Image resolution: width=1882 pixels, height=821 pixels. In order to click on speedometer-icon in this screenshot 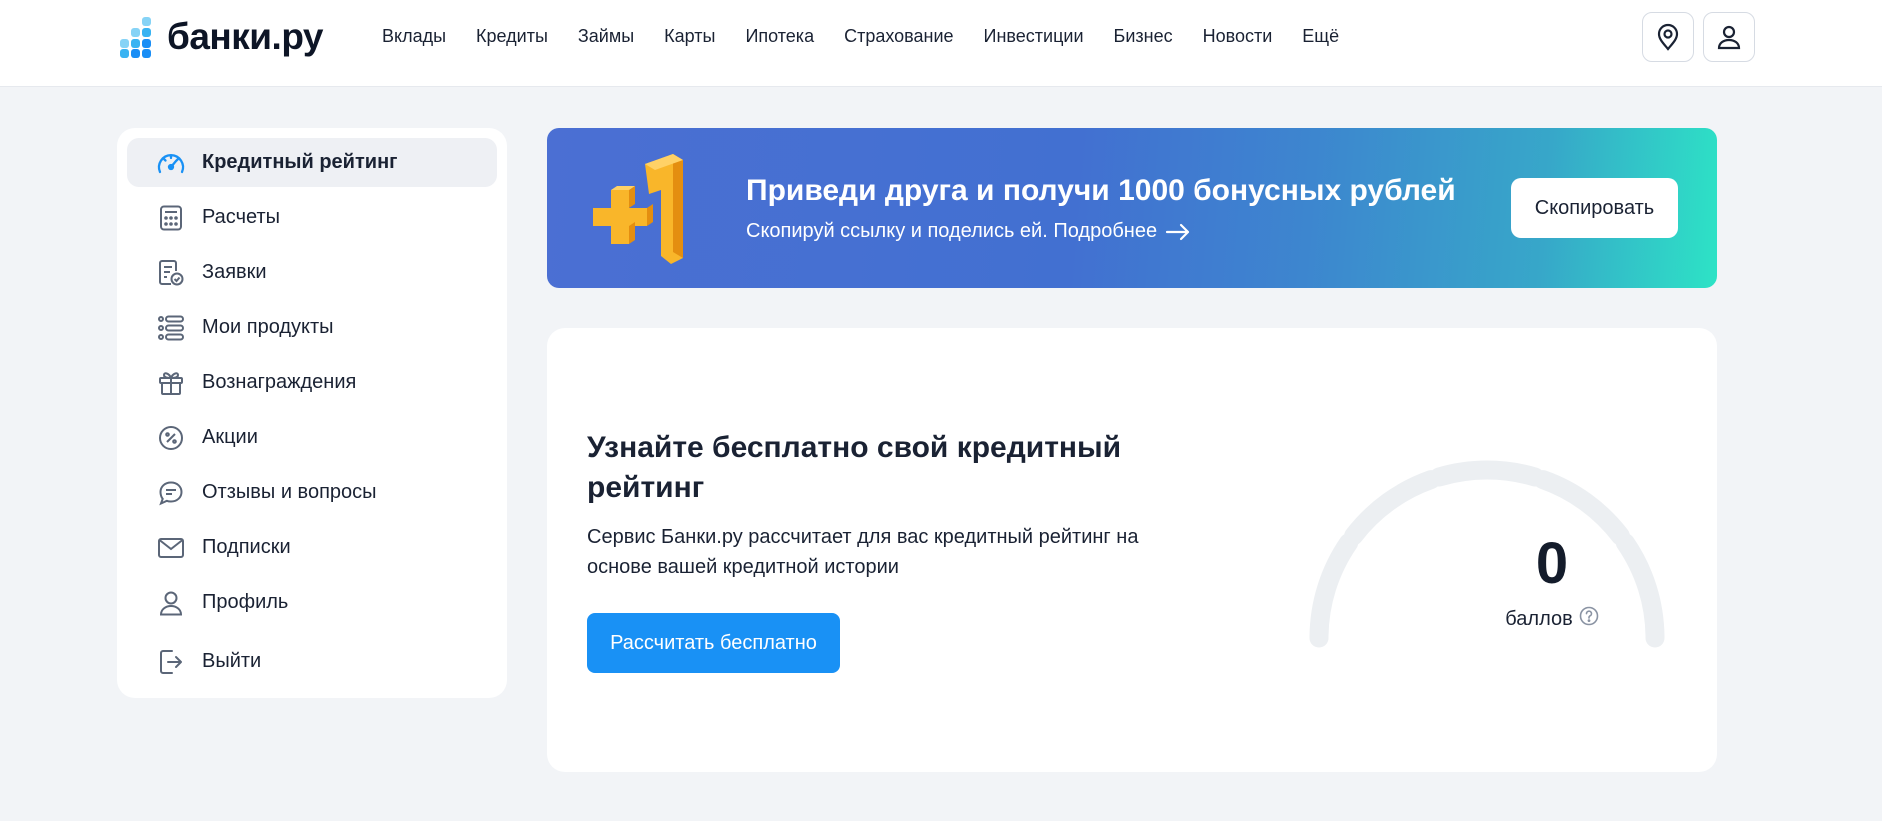, I will do `click(171, 163)`.